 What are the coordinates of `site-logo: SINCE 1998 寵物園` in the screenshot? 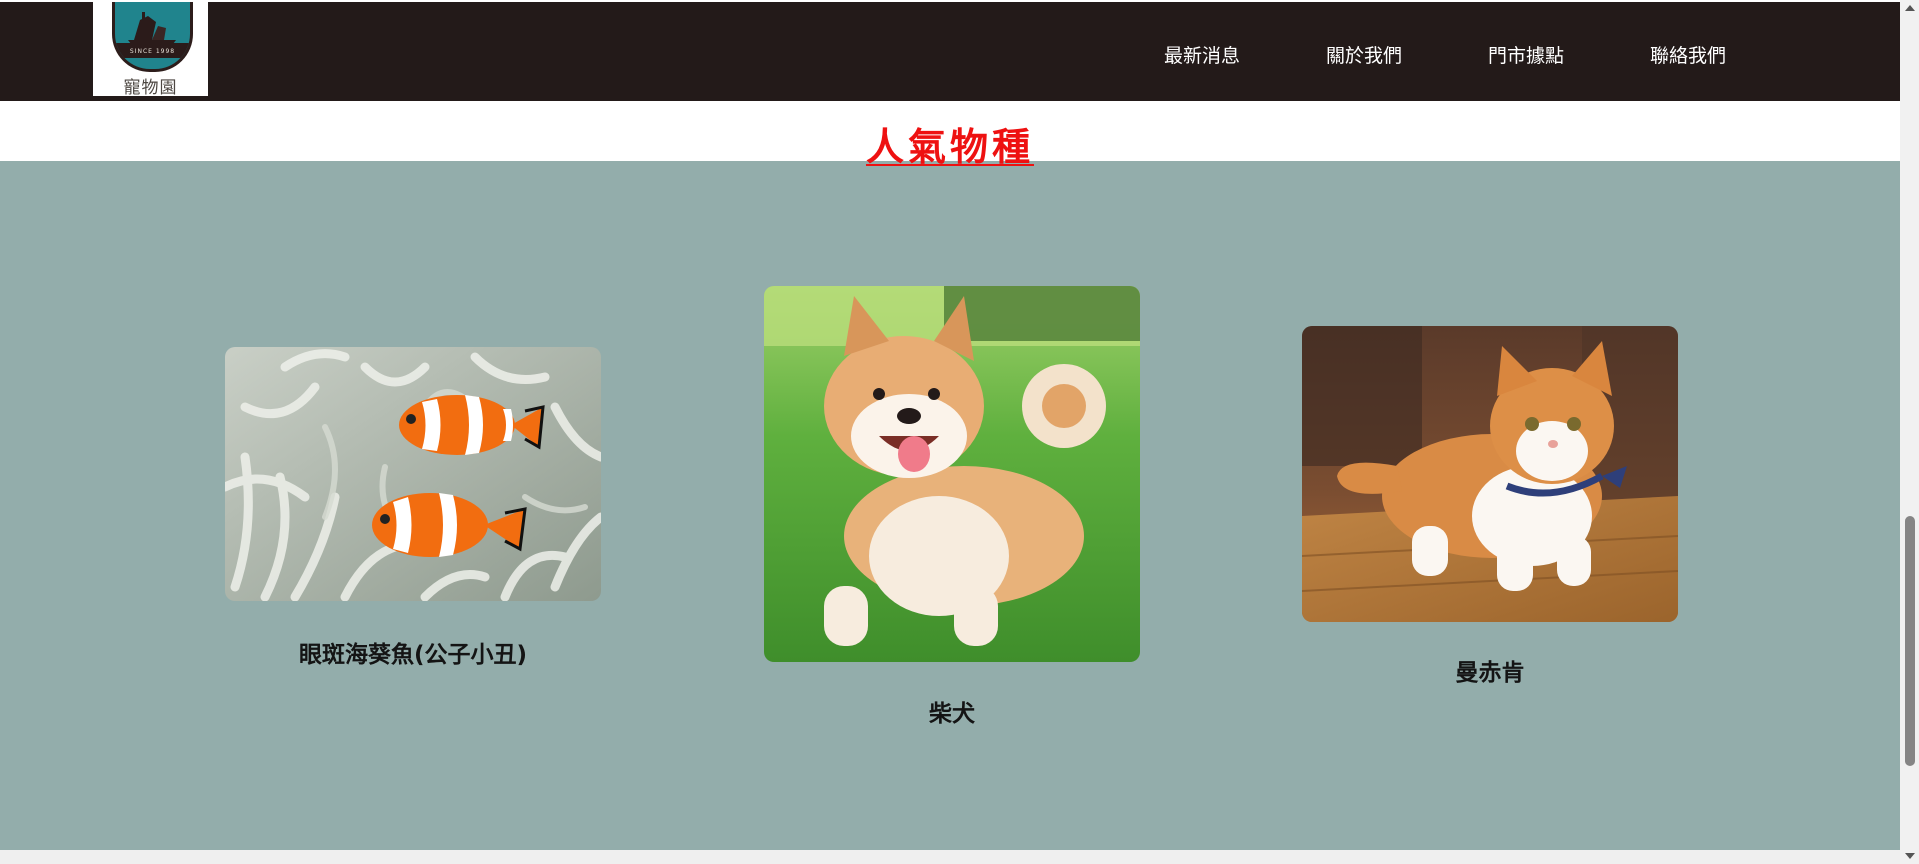 It's located at (150, 50).